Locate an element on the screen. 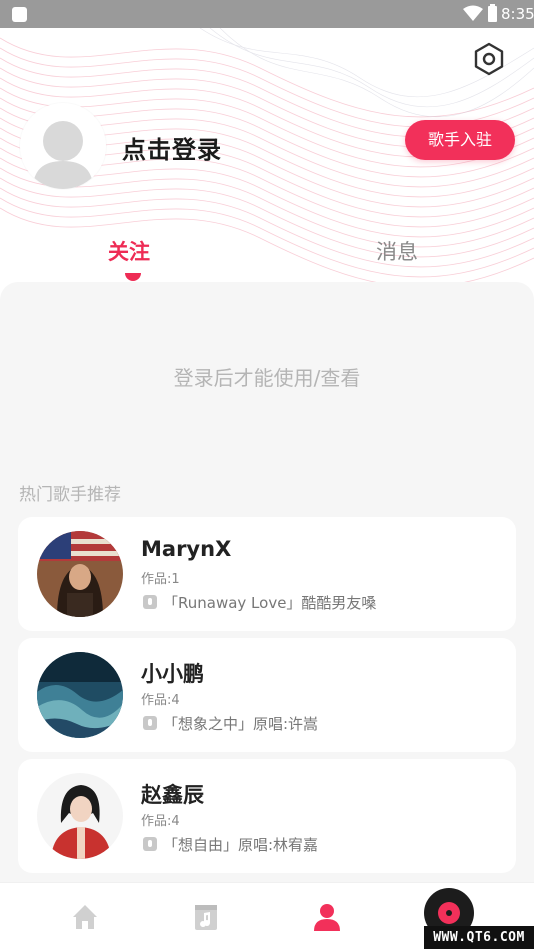 Image resolution: width=534 pixels, height=949 pixels. watermark: WWW.QT6.COM is located at coordinates (479, 937).